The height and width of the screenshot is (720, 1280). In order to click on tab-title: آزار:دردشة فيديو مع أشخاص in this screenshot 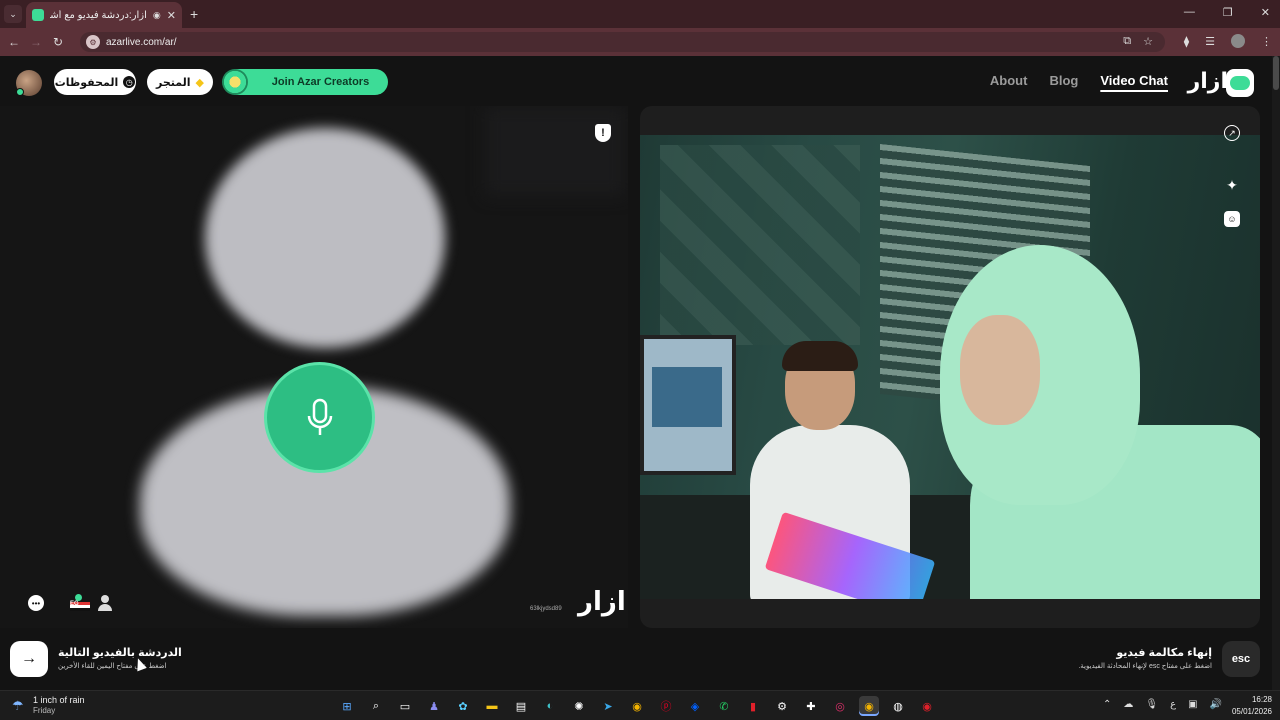, I will do `click(98, 15)`.